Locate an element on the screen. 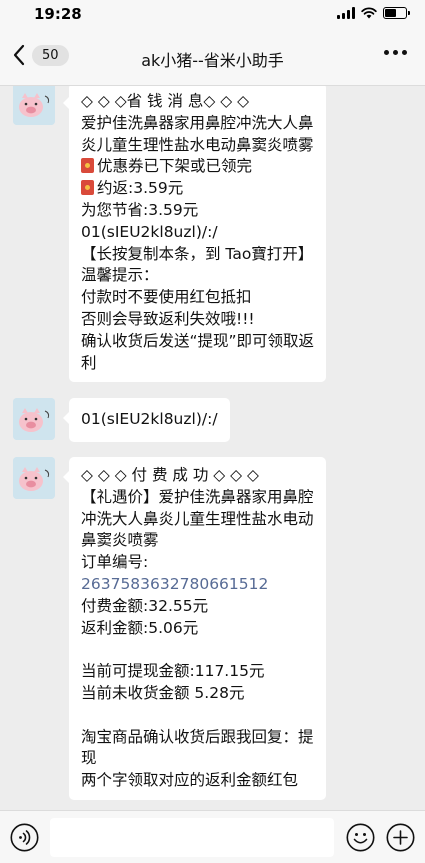 The image size is (425, 863). message-line: 爱护佳洗鼻器家用鼻腔冲洗大人鼻 is located at coordinates (197, 122).